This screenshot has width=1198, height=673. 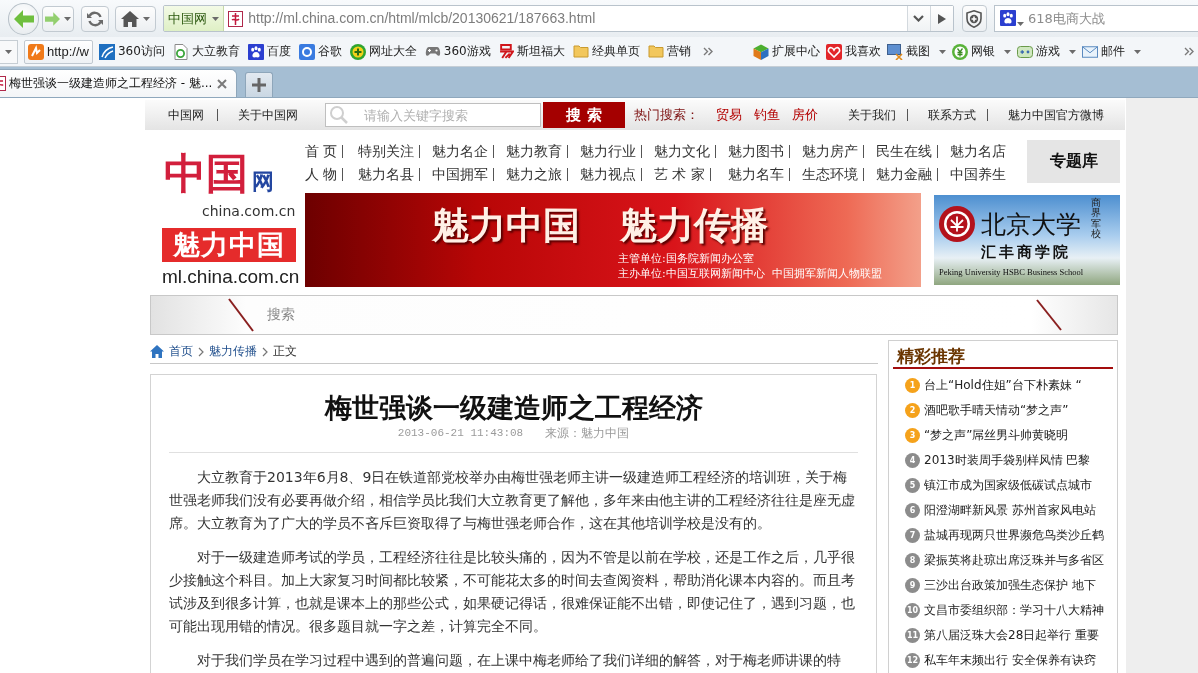 I want to click on nav-link: 魅力金融, so click(x=904, y=174).